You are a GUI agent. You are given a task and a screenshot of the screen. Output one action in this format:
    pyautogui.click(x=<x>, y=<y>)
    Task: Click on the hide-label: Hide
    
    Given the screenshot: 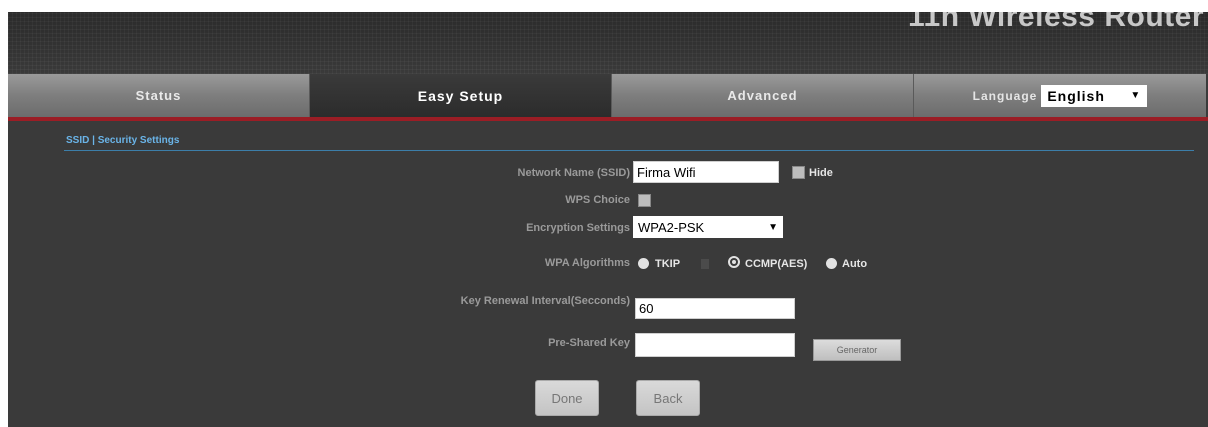 What is the action you would take?
    pyautogui.click(x=821, y=173)
    